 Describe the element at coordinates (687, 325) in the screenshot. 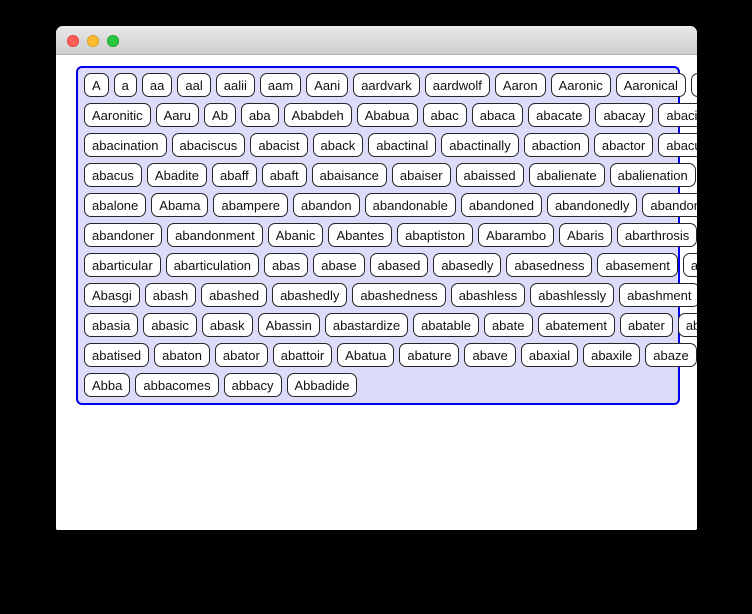

I see `tag-item: abatis` at that location.